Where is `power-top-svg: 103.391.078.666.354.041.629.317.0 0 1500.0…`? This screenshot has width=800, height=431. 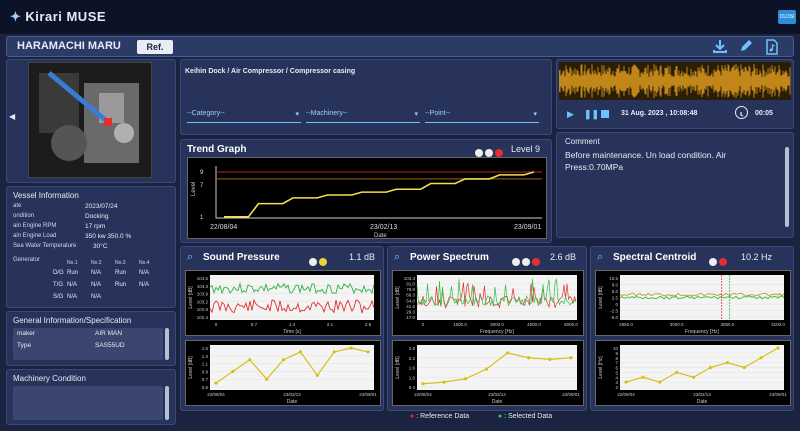 power-top-svg: 103.391.078.666.354.041.629.317.0 0 1500.0… is located at coordinates (486, 305).